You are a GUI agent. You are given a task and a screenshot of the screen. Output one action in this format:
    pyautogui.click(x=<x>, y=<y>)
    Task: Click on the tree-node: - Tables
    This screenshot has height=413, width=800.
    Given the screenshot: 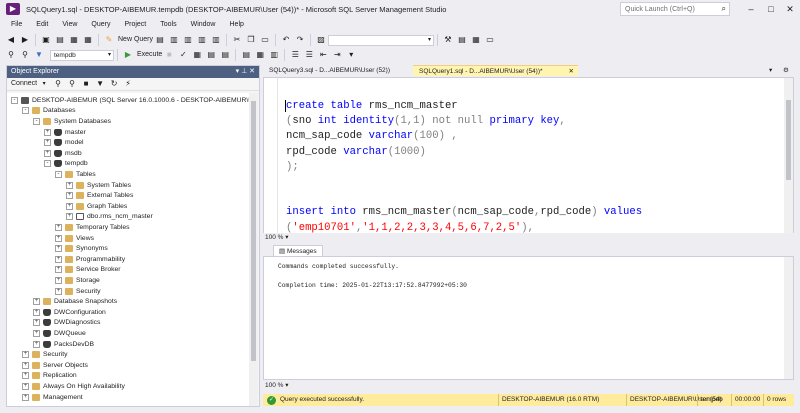 What is the action you would take?
    pyautogui.click(x=75, y=174)
    